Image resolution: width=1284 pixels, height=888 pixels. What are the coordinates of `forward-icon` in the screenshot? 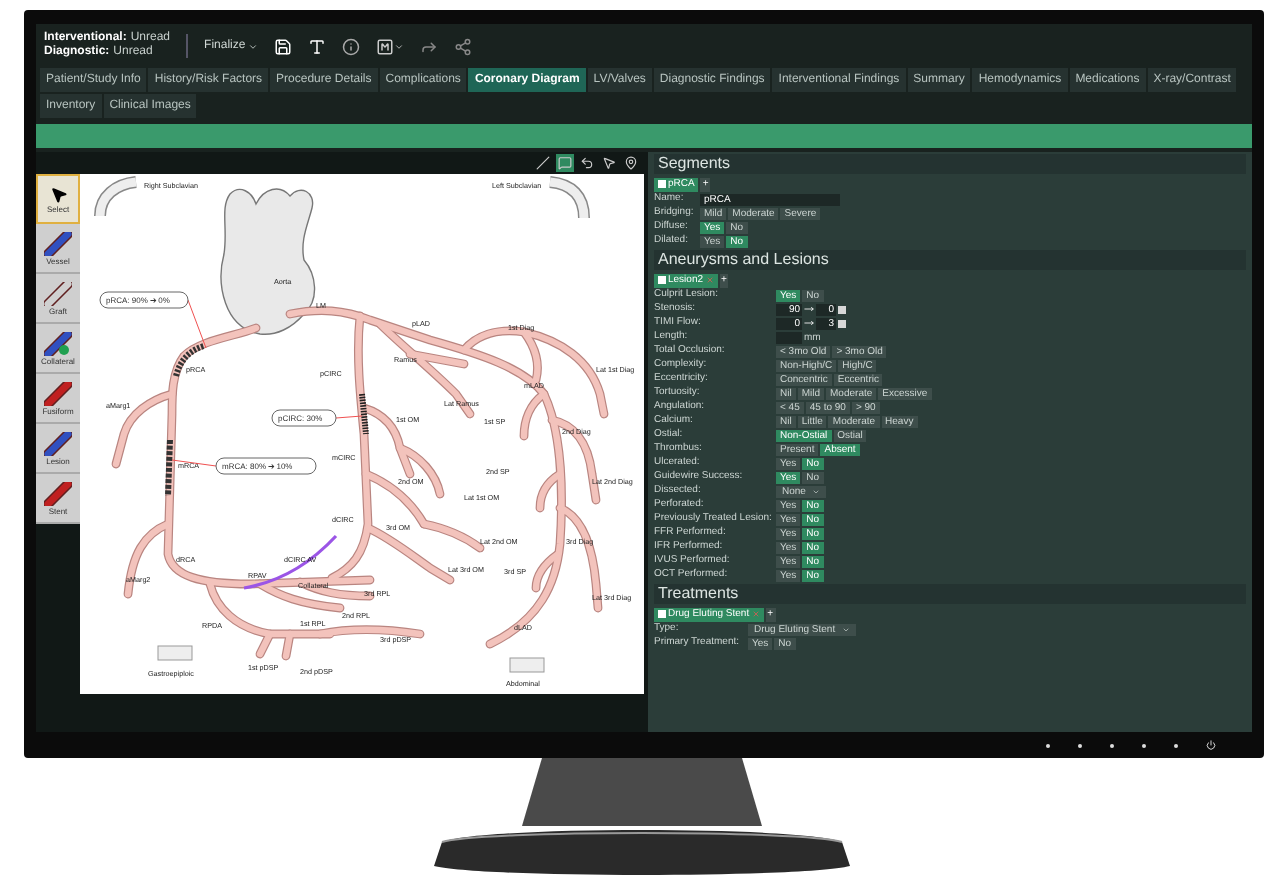 It's located at (428, 46).